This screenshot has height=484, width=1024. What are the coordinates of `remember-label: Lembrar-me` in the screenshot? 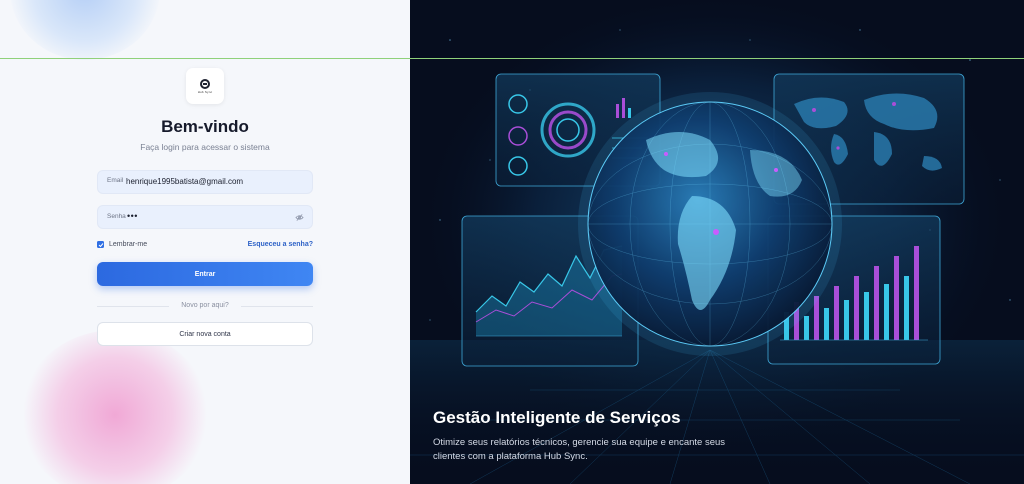 It's located at (128, 244).